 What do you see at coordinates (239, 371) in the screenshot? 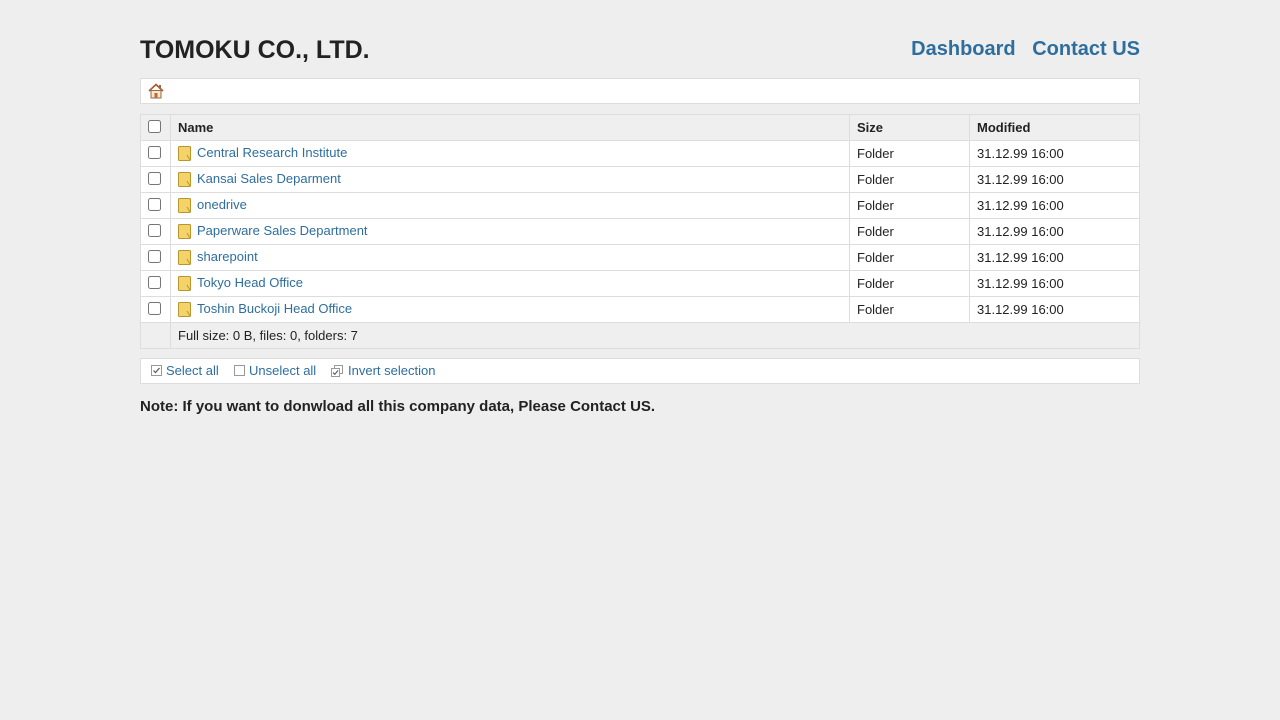
I see `checkbox-empty-icon` at bounding box center [239, 371].